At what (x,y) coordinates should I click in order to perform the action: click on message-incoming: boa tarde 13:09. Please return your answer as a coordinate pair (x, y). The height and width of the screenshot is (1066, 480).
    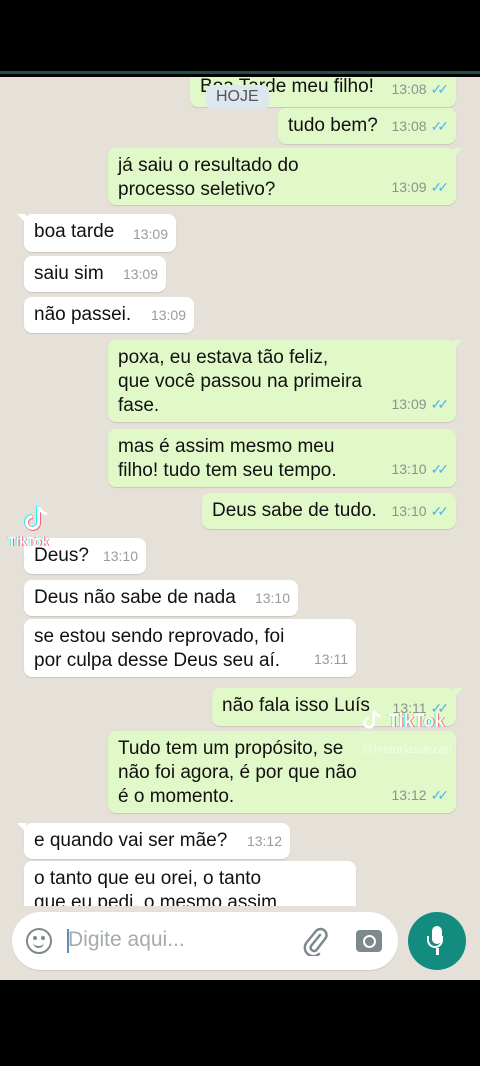
    Looking at the image, I should click on (96, 233).